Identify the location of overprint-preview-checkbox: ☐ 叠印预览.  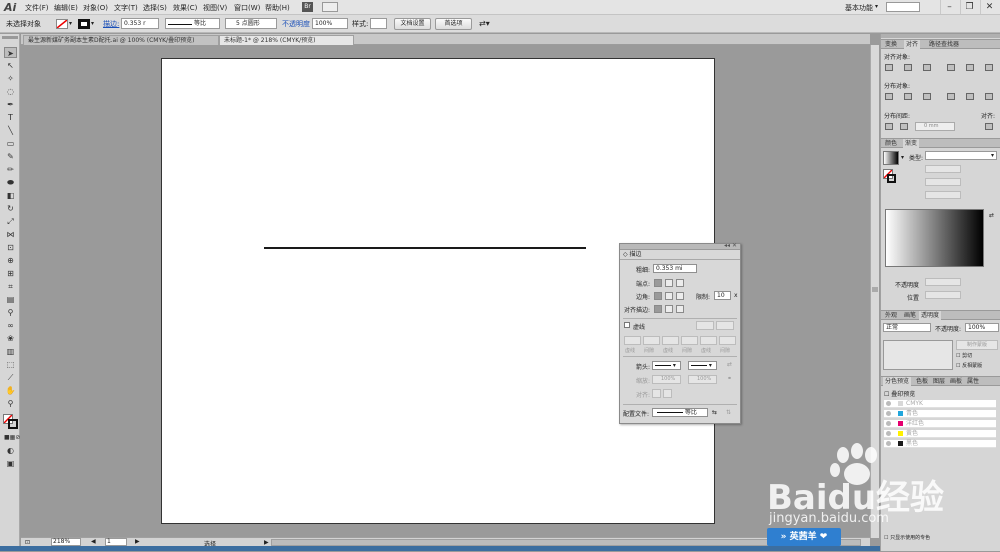
(899, 393).